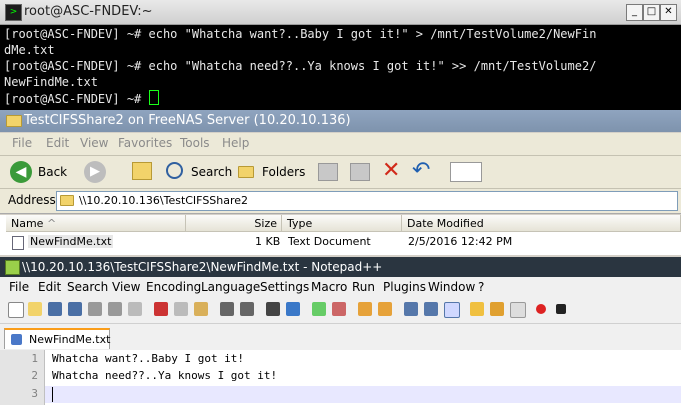 This screenshot has height=405, width=681. Describe the element at coordinates (173, 287) in the screenshot. I see `np-menu-encoding: Encoding` at that location.